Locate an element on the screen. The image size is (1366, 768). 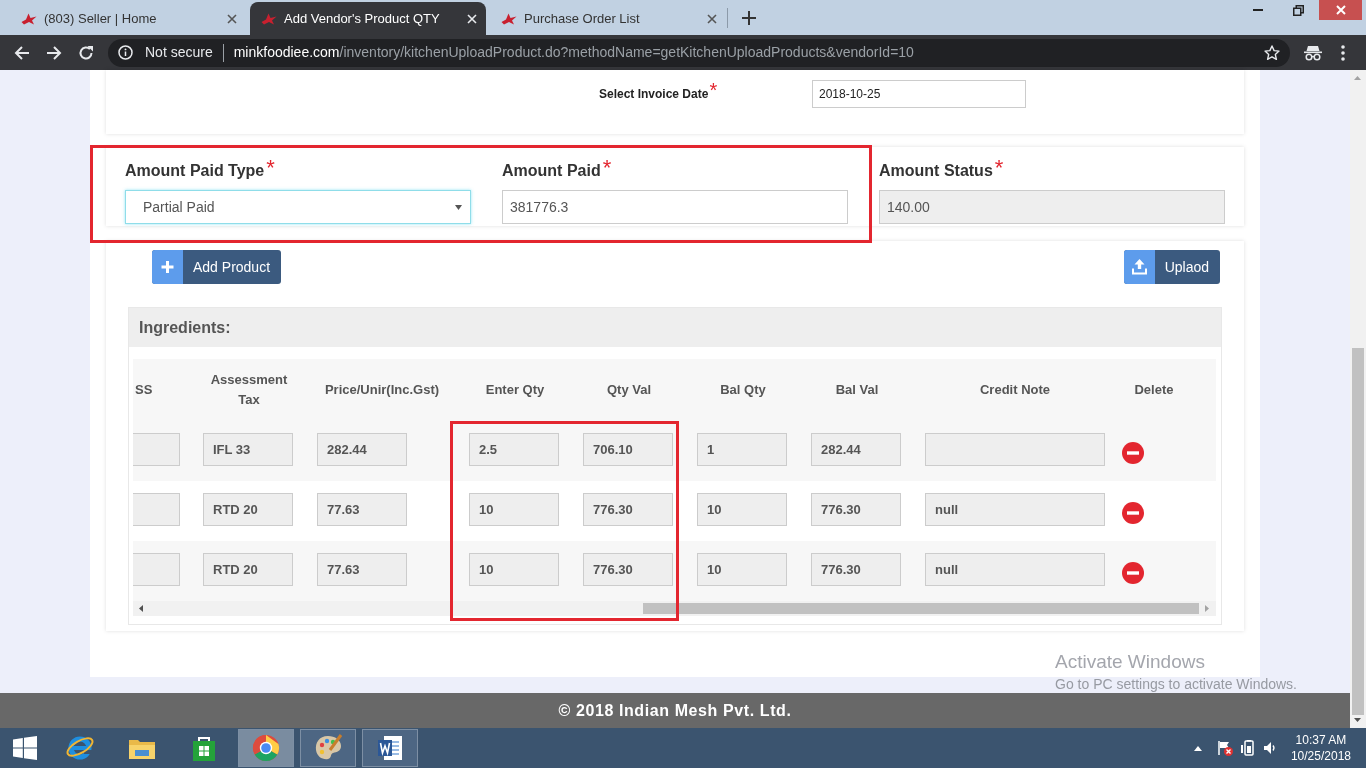
column-header: Enter Qty is located at coordinates (515, 390).